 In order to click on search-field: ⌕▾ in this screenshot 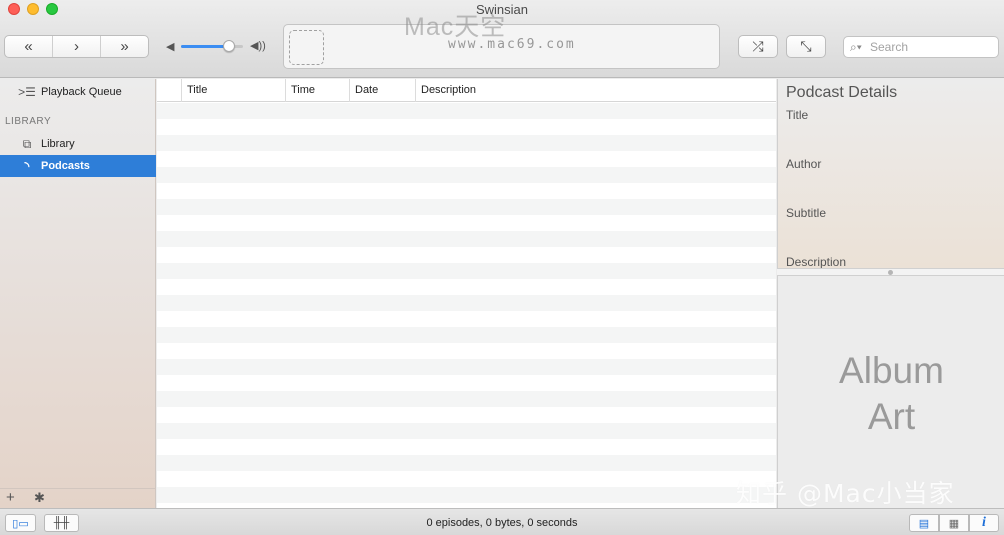, I will do `click(921, 47)`.